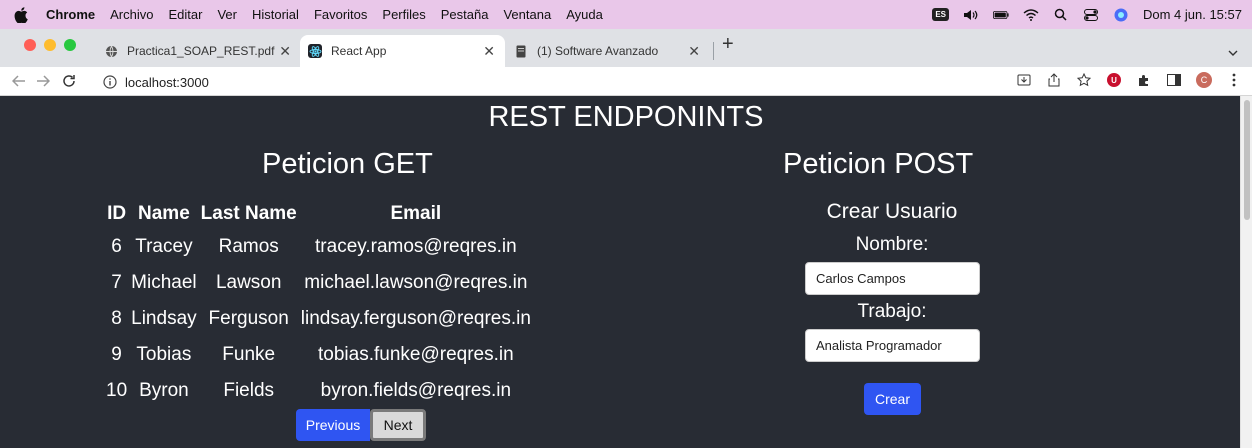  What do you see at coordinates (227, 14) in the screenshot?
I see `menu-ver: Ver` at bounding box center [227, 14].